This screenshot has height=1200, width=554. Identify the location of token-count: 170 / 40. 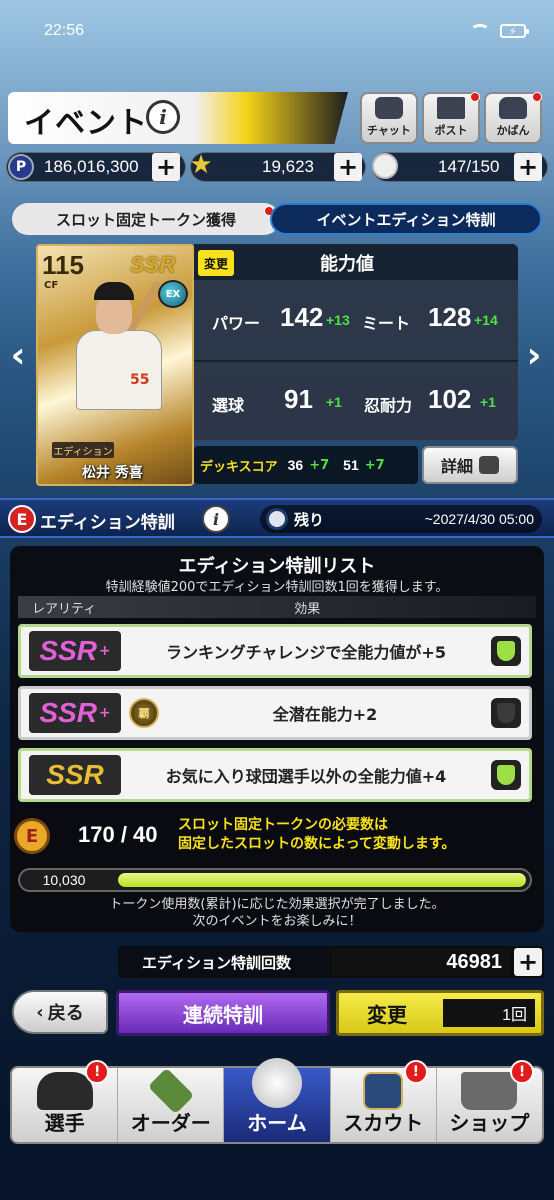
(118, 834).